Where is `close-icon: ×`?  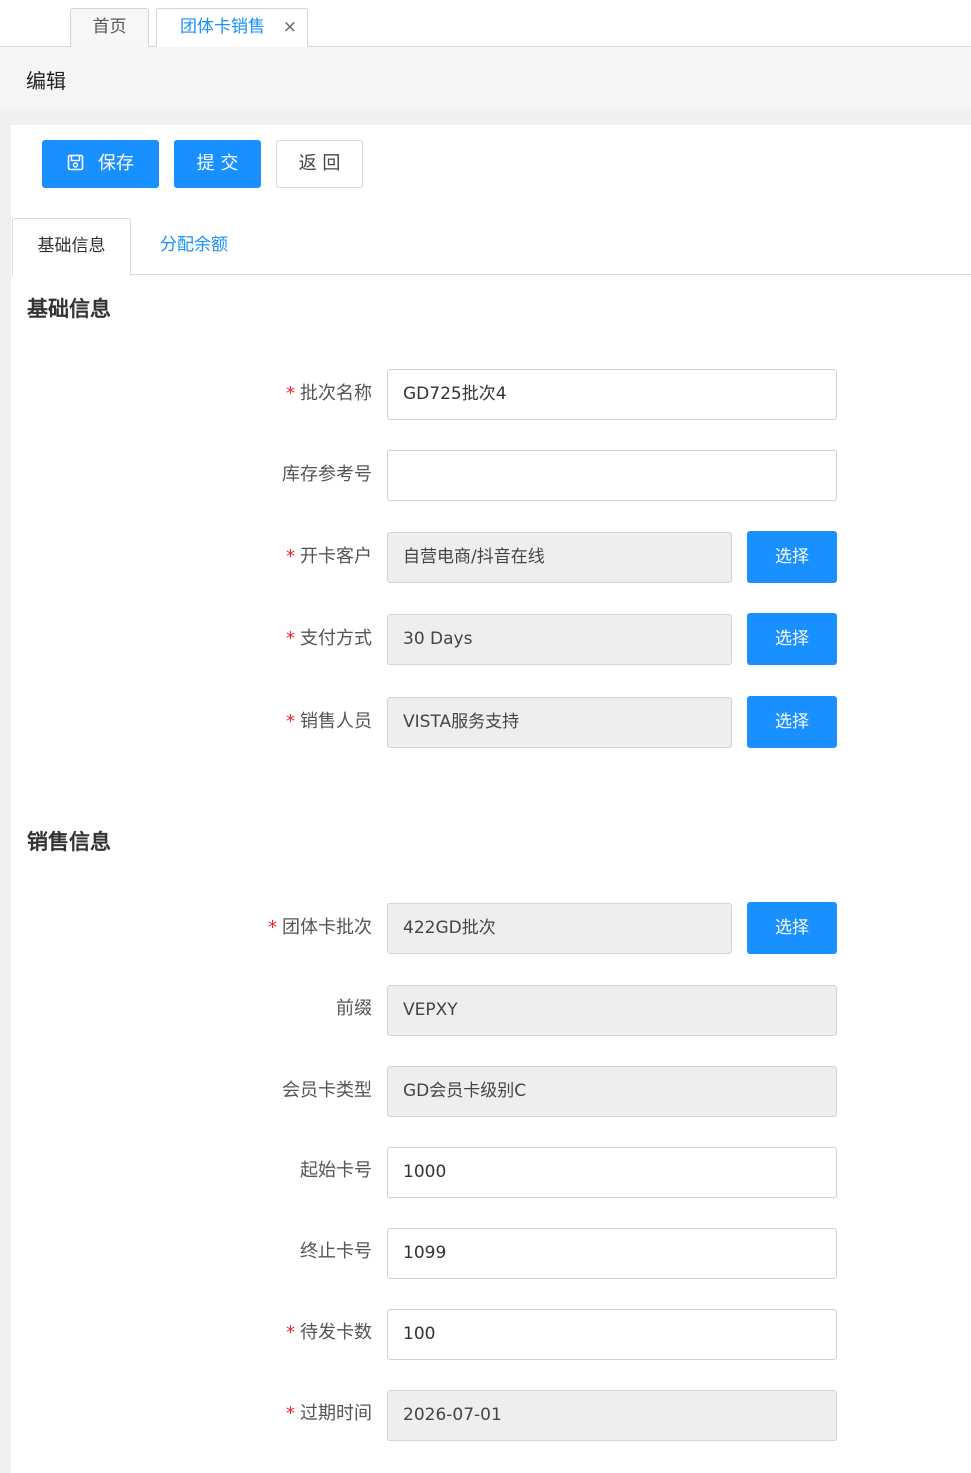
close-icon: × is located at coordinates (290, 27).